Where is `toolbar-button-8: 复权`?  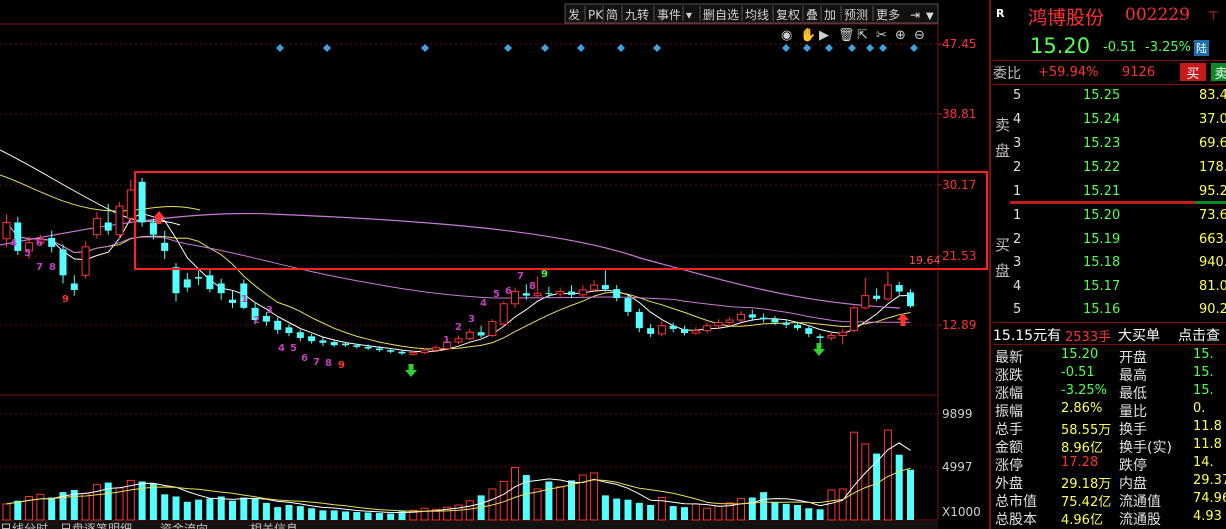
toolbar-button-8: 复权 is located at coordinates (788, 15).